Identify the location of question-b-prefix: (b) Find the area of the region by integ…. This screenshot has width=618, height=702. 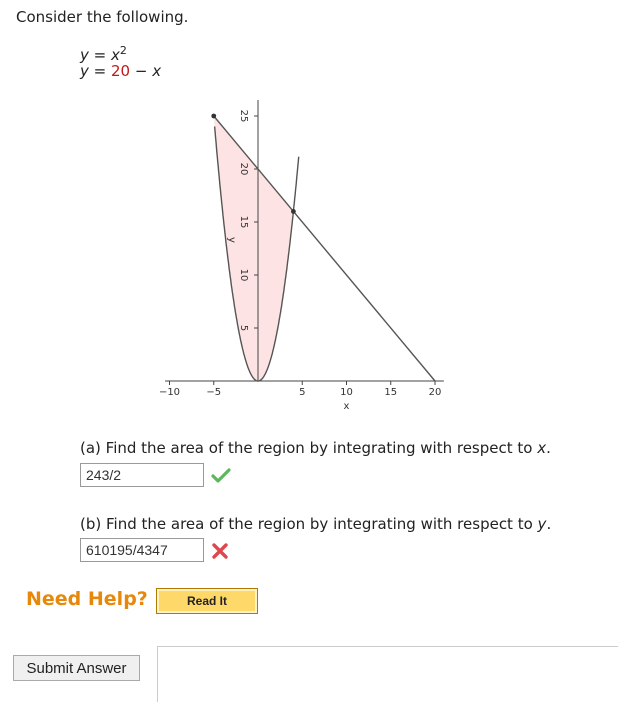
(309, 524).